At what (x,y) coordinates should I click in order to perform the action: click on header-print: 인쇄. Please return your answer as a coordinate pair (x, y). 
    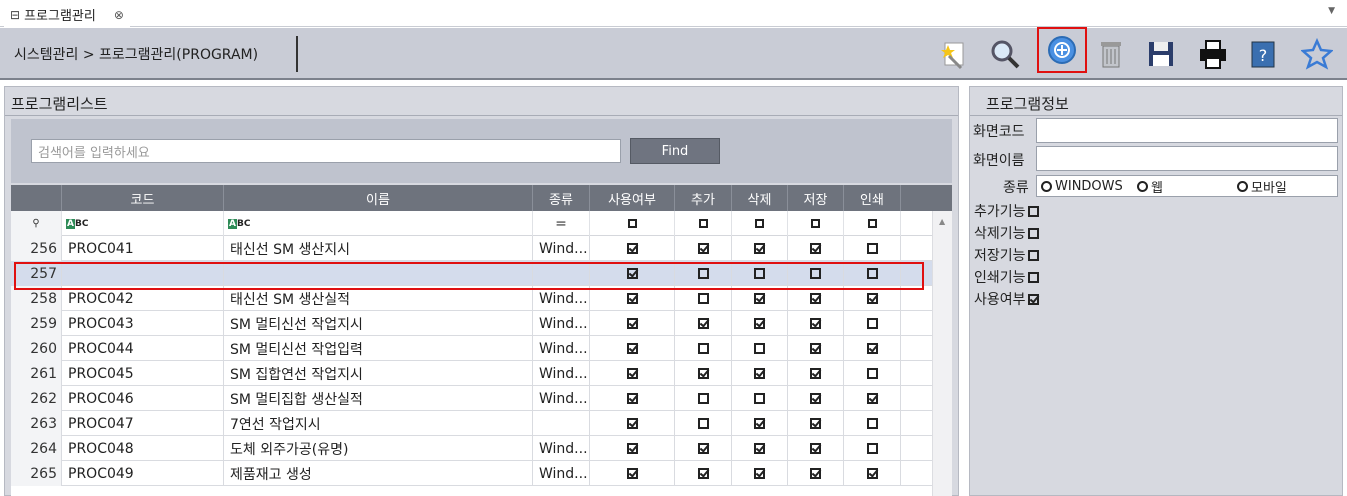
    Looking at the image, I should click on (872, 198).